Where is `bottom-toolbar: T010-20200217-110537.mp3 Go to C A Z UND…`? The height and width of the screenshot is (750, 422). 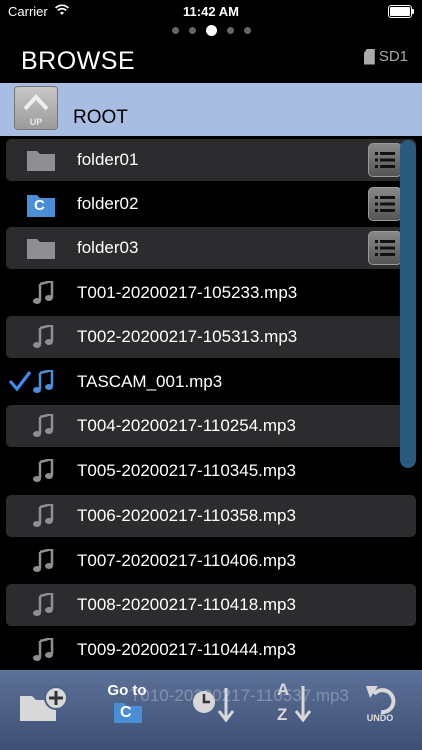
bottom-toolbar: T010-20200217-110537.mp3 Go to C A Z UND… is located at coordinates (211, 710).